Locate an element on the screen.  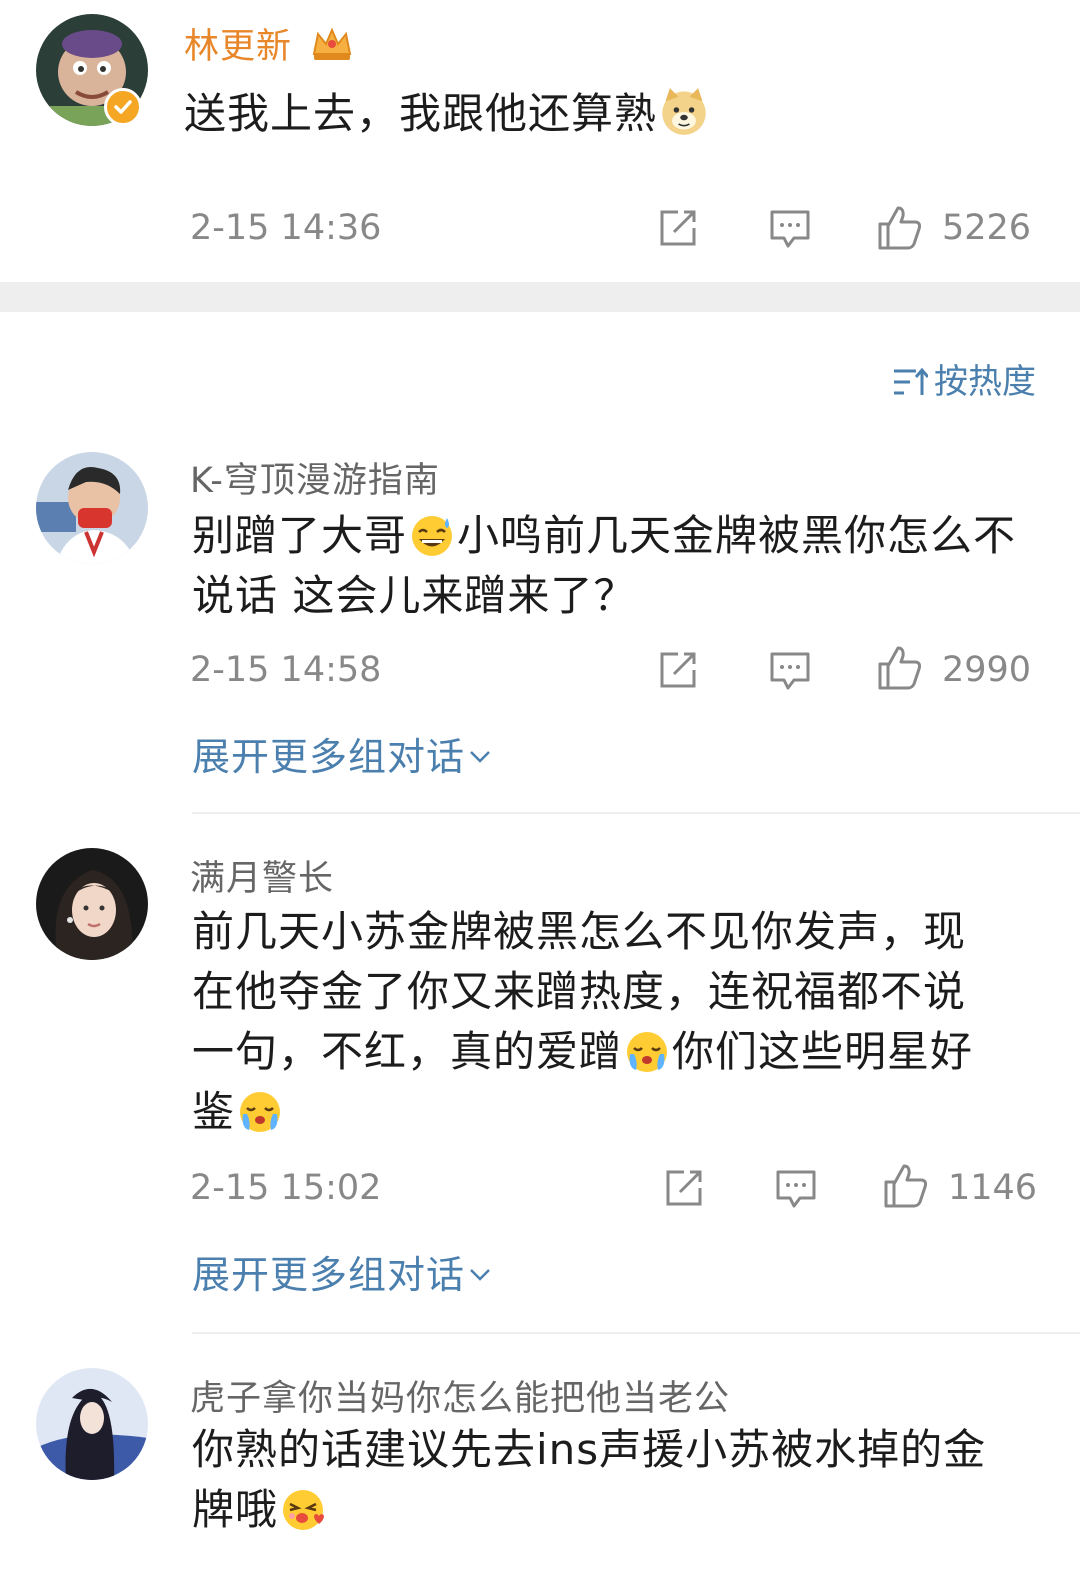
username: 满月警长 is located at coordinates (262, 875).